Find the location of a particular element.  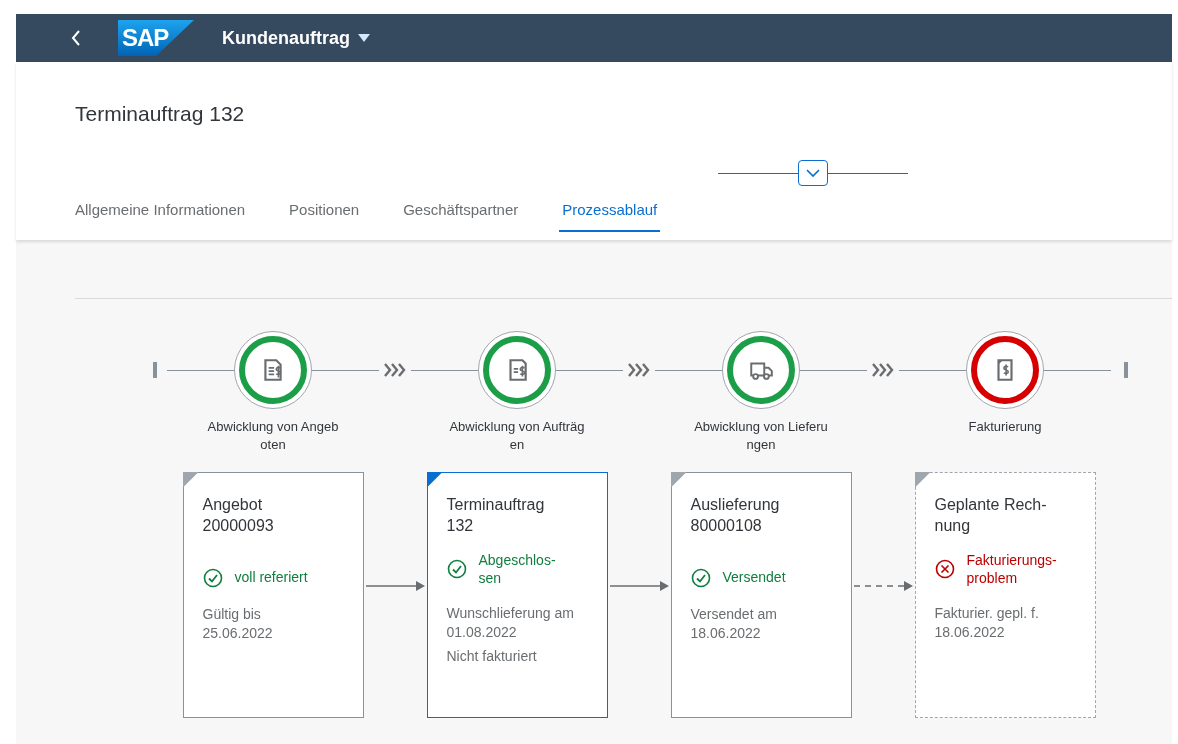

document-card: Geplante Rech- nung Fakturierungs- problem Fakturier. gepl. f. 18.06.2022 is located at coordinates (1005, 595).